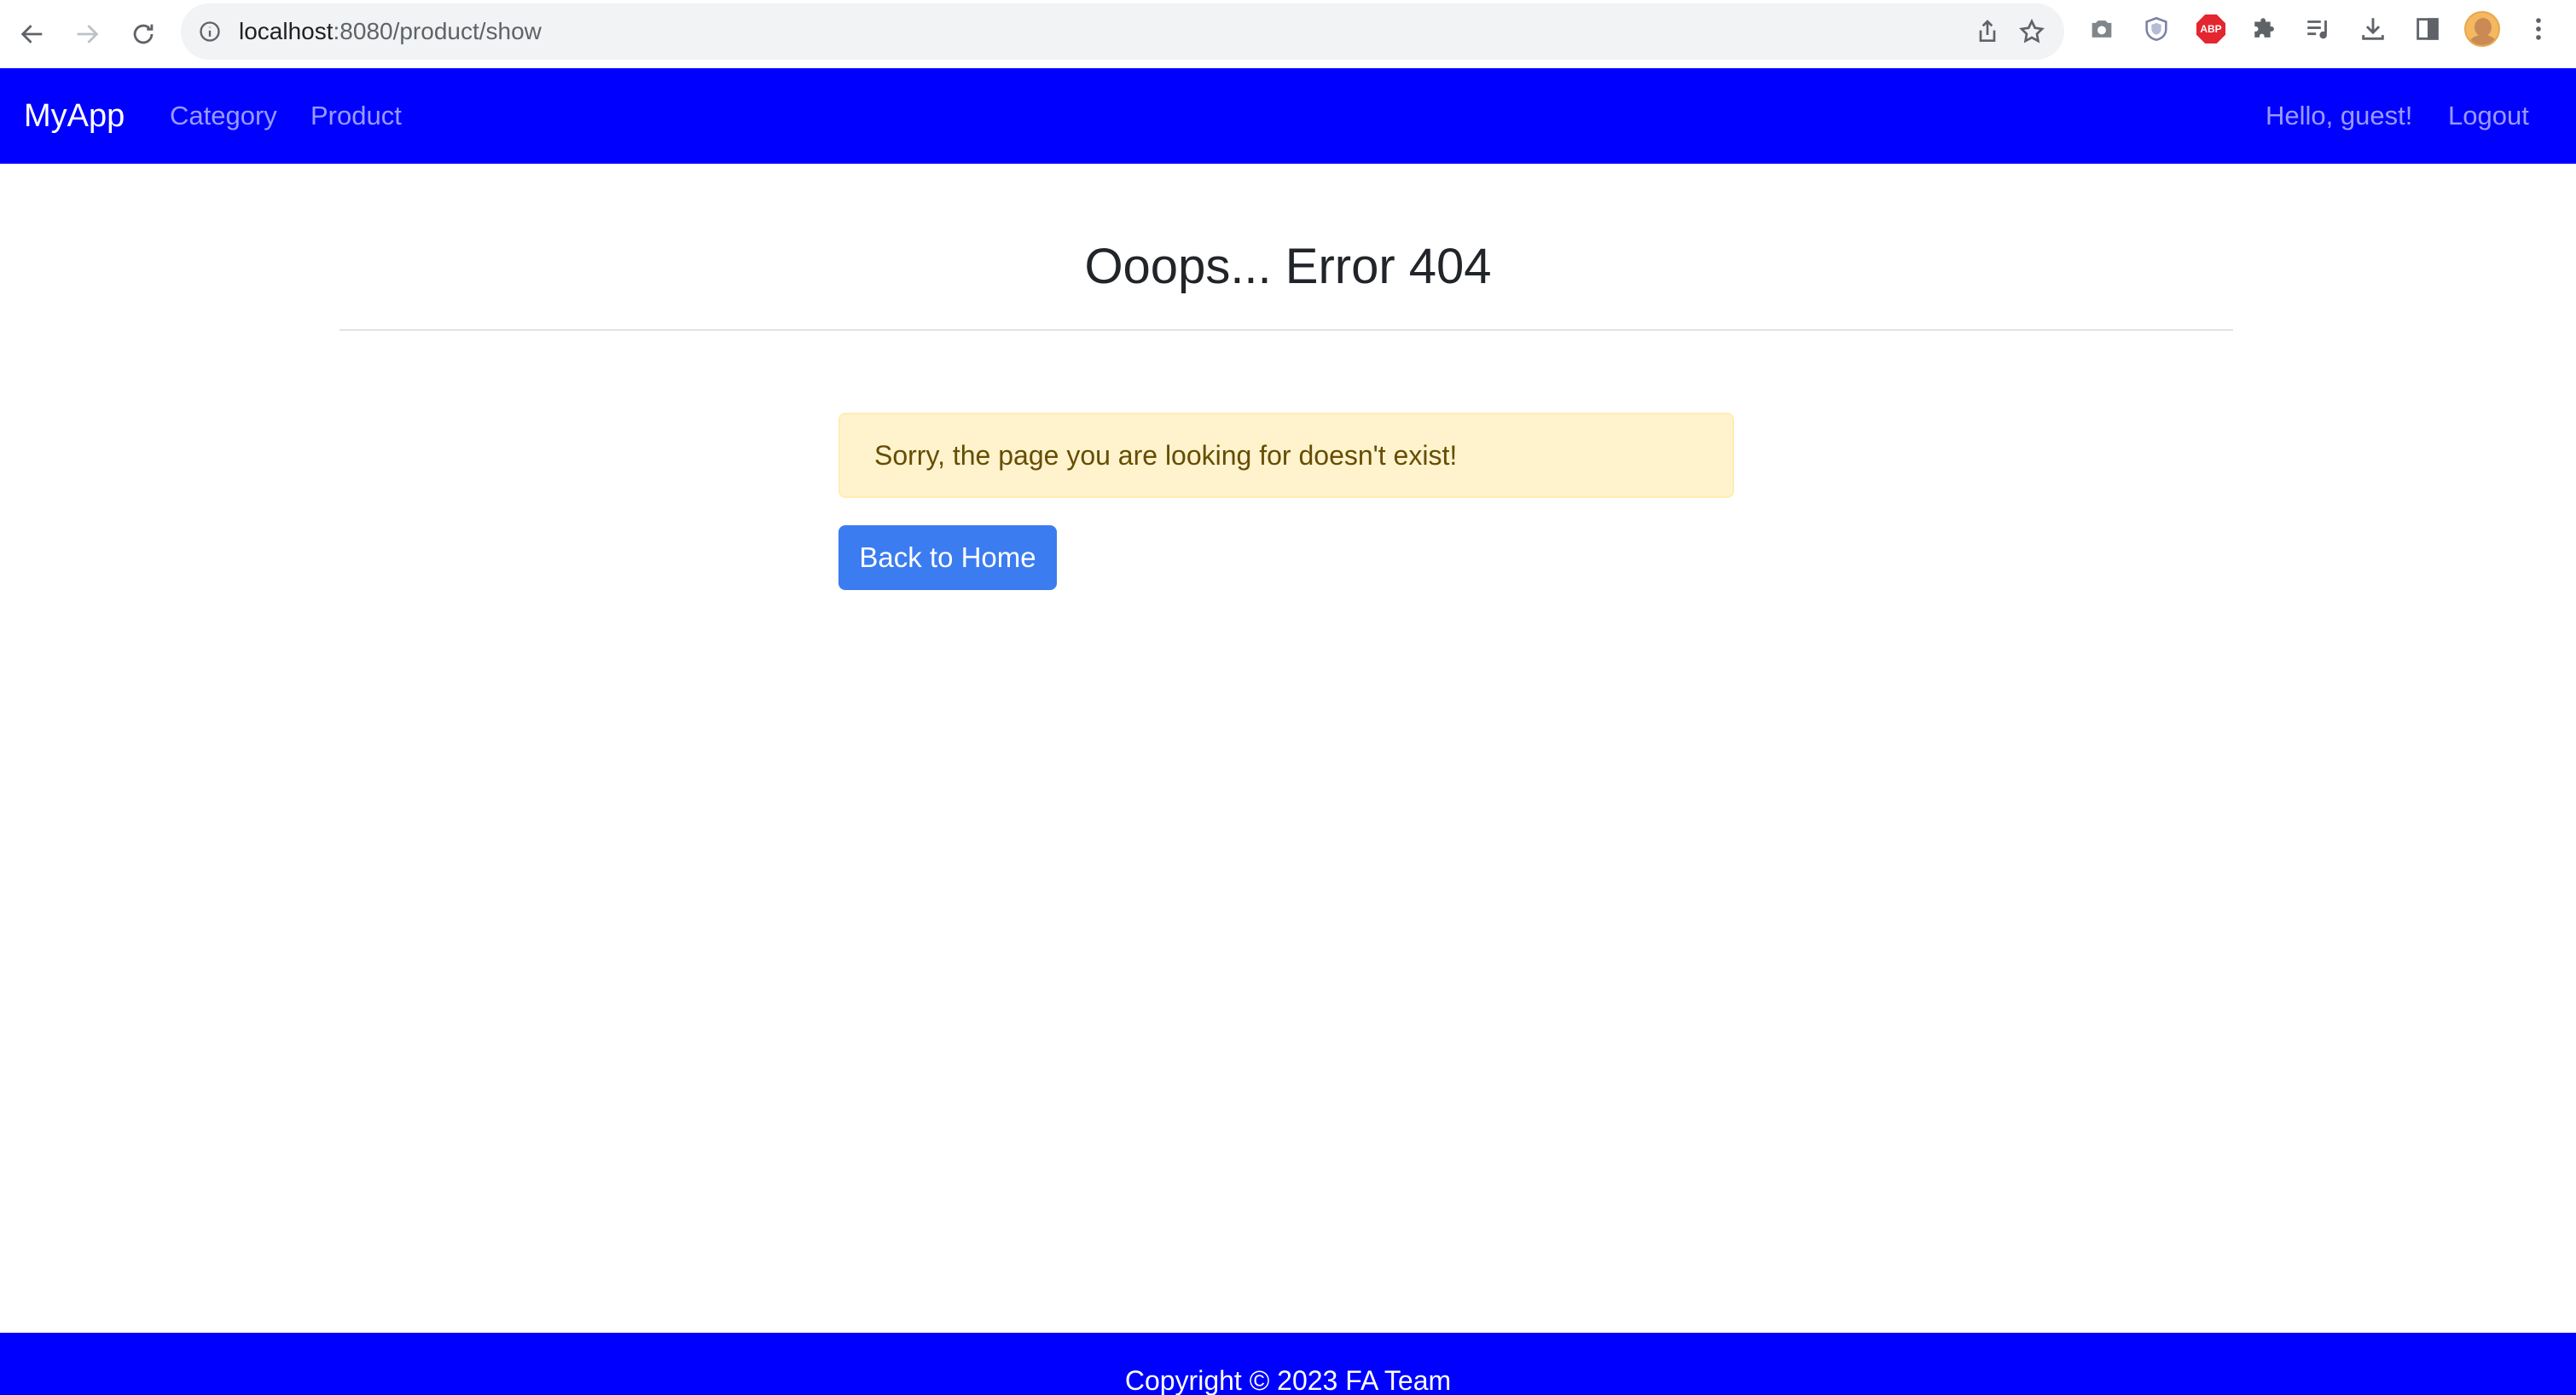 The image size is (2576, 1395). I want to click on browser-menu-button, so click(2538, 29).